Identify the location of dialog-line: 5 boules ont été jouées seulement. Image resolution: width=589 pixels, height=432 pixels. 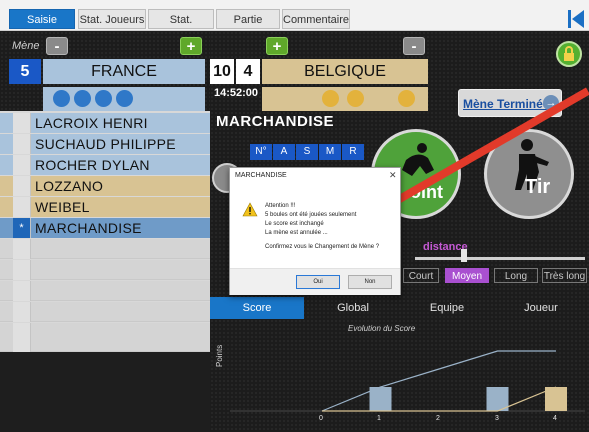
(311, 215).